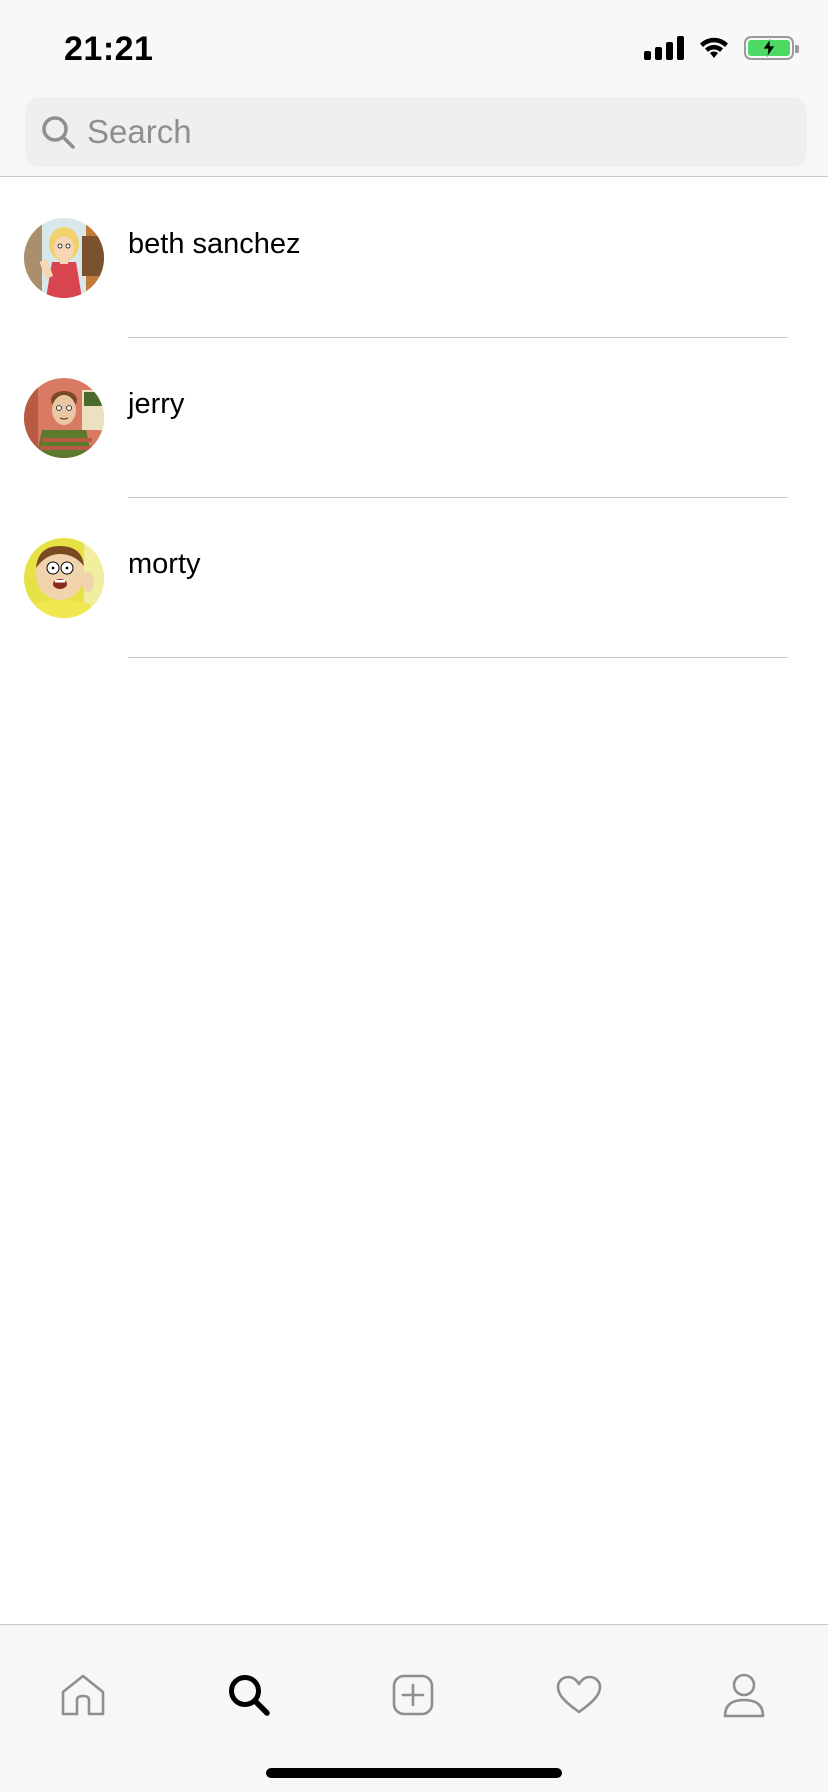  I want to click on user-name: jerry, so click(156, 404).